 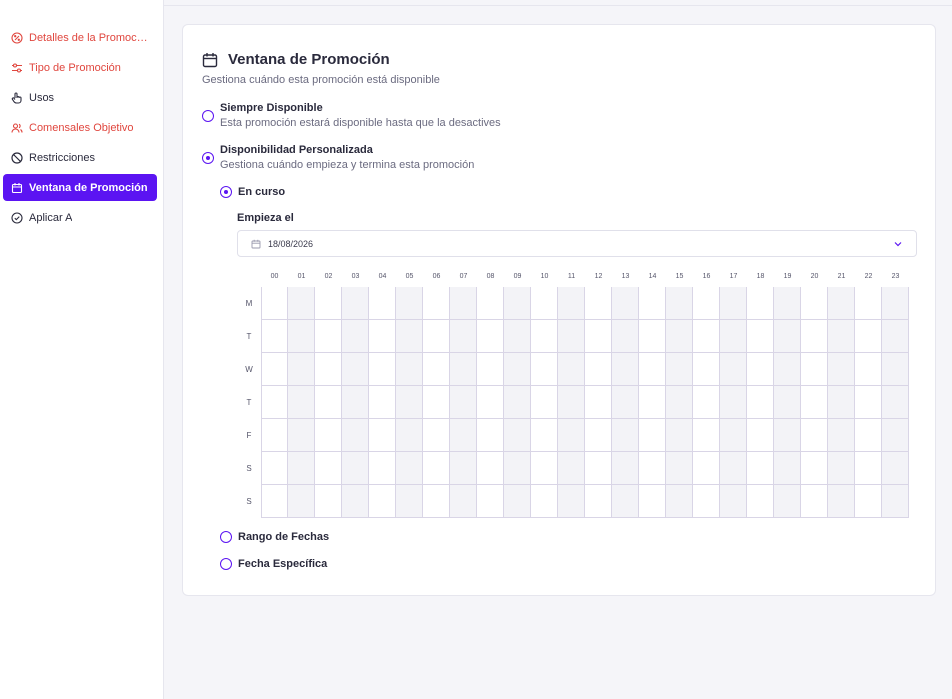 I want to click on date-range-radio, so click(x=226, y=537).